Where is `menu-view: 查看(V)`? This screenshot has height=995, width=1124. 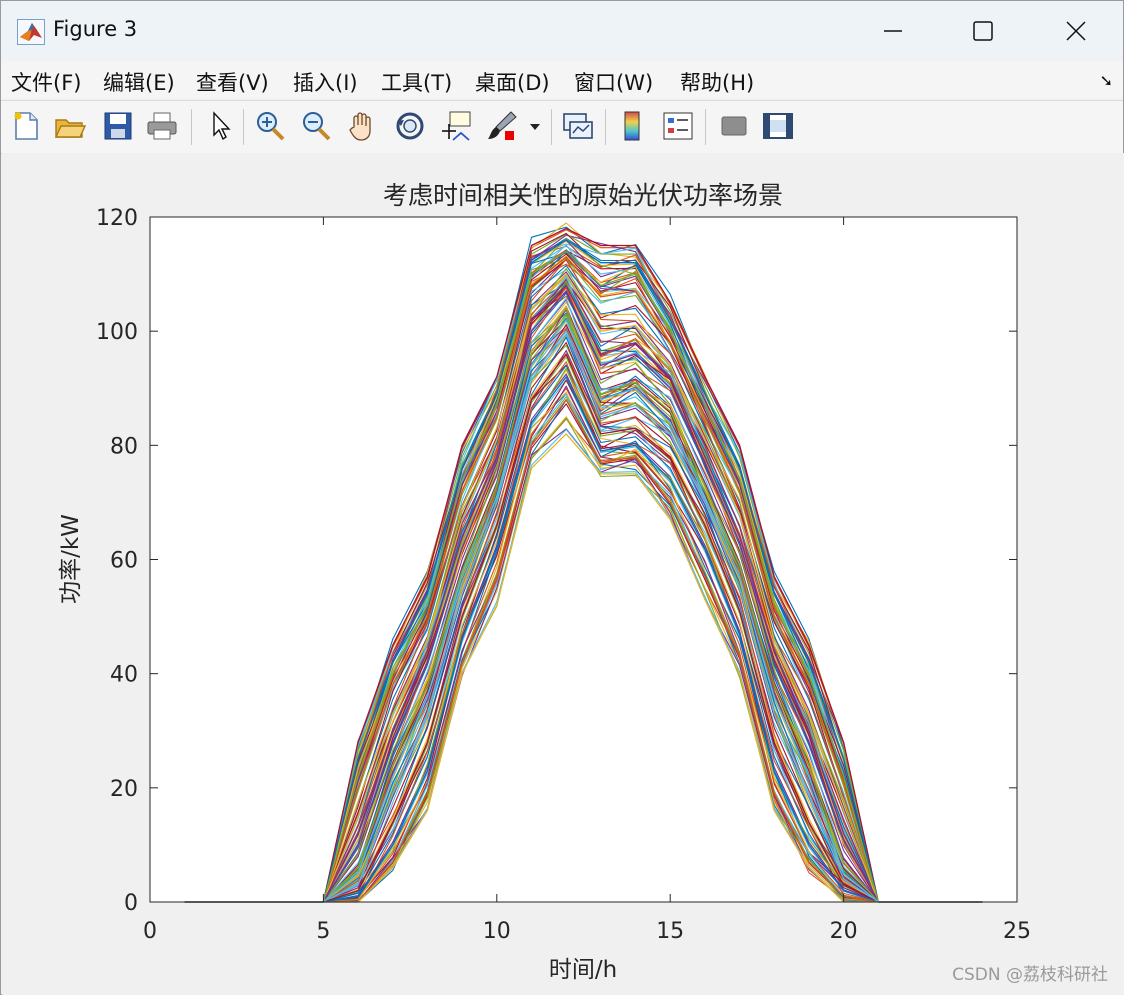 menu-view: 查看(V) is located at coordinates (232, 82).